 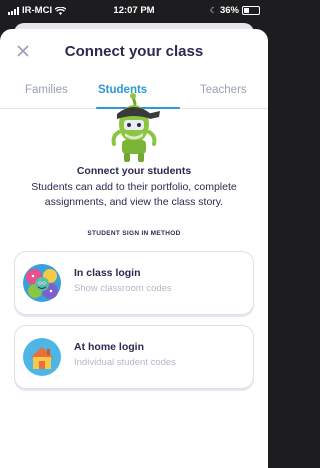 What do you see at coordinates (251, 10) in the screenshot?
I see `battery-icon` at bounding box center [251, 10].